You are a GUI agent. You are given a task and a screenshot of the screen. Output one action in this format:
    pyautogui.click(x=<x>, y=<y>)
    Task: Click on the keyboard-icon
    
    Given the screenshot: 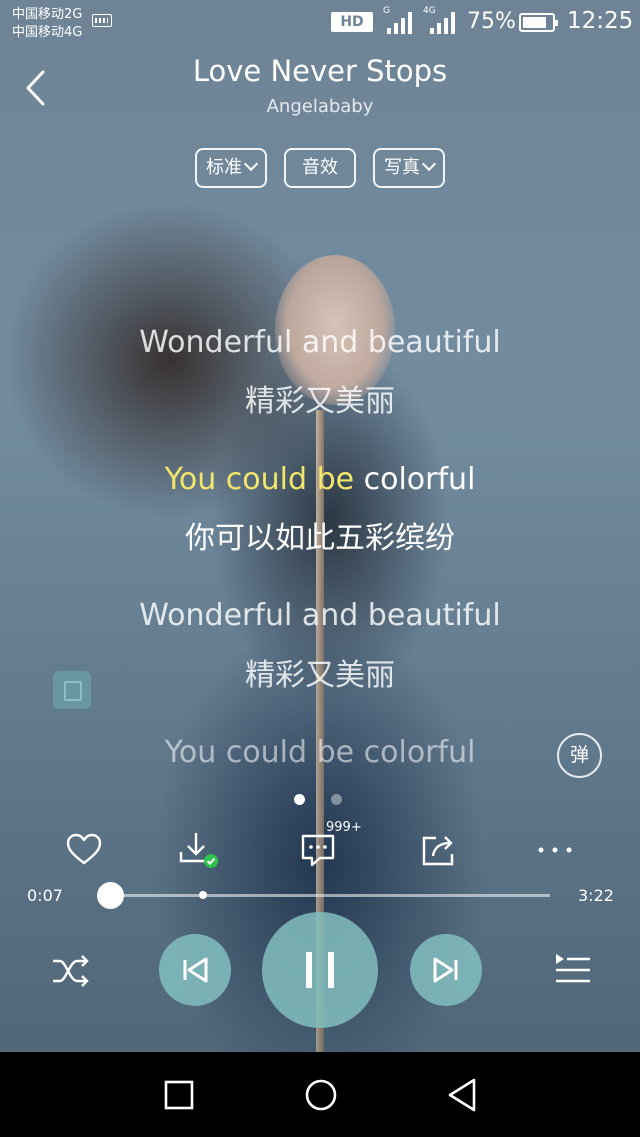 What is the action you would take?
    pyautogui.click(x=102, y=20)
    